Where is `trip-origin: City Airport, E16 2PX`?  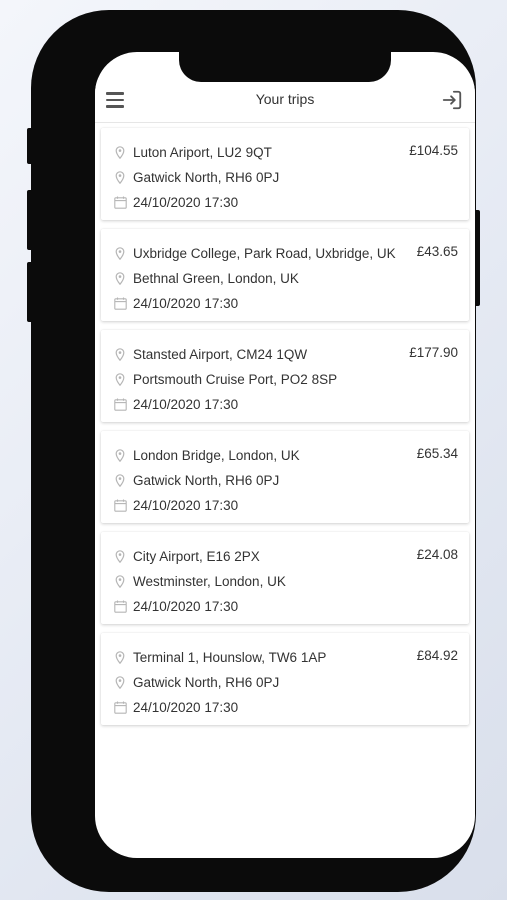
trip-origin: City Airport, E16 2PX is located at coordinates (186, 556).